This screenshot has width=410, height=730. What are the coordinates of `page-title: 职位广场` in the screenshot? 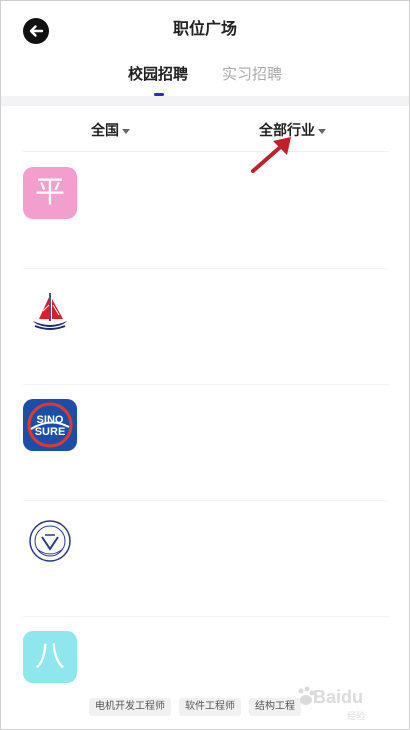 It's located at (204, 28).